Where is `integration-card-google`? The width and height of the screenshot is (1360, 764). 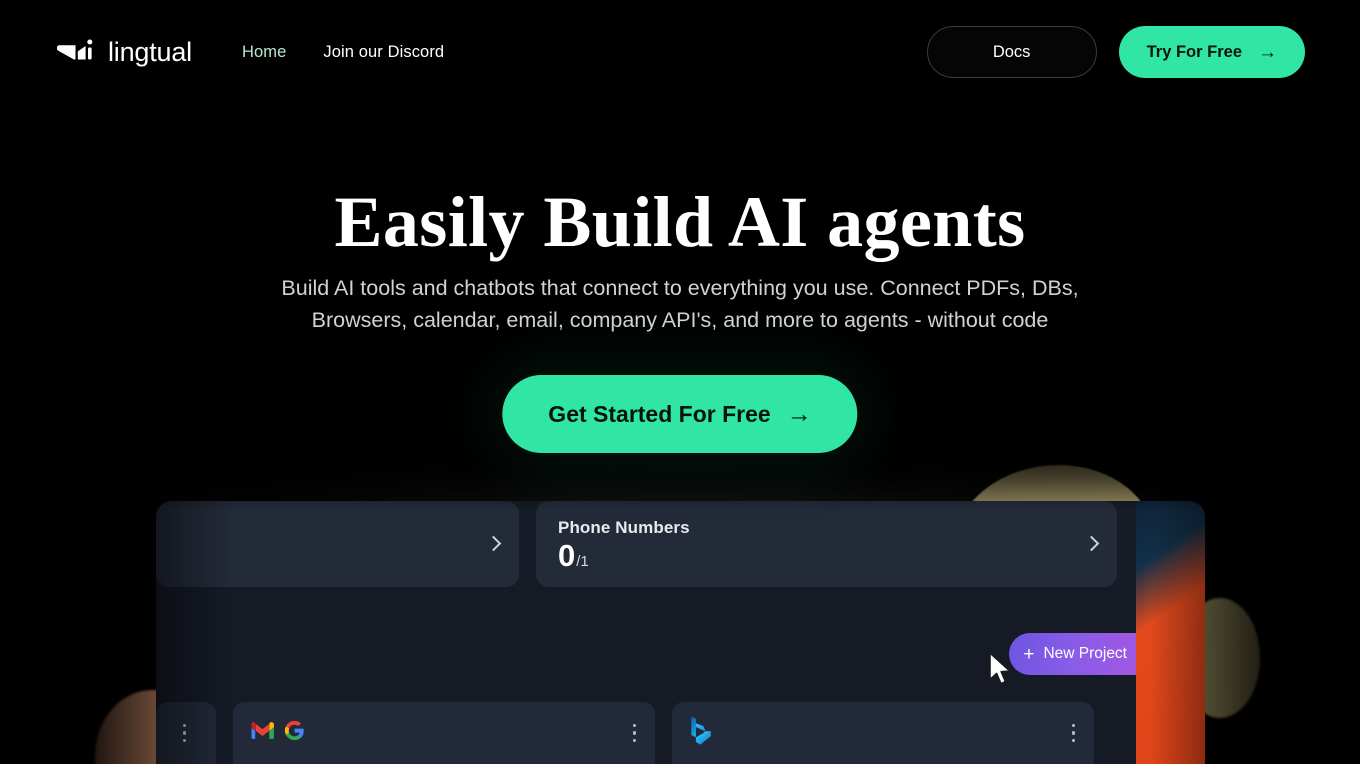
integration-card-google is located at coordinates (444, 733).